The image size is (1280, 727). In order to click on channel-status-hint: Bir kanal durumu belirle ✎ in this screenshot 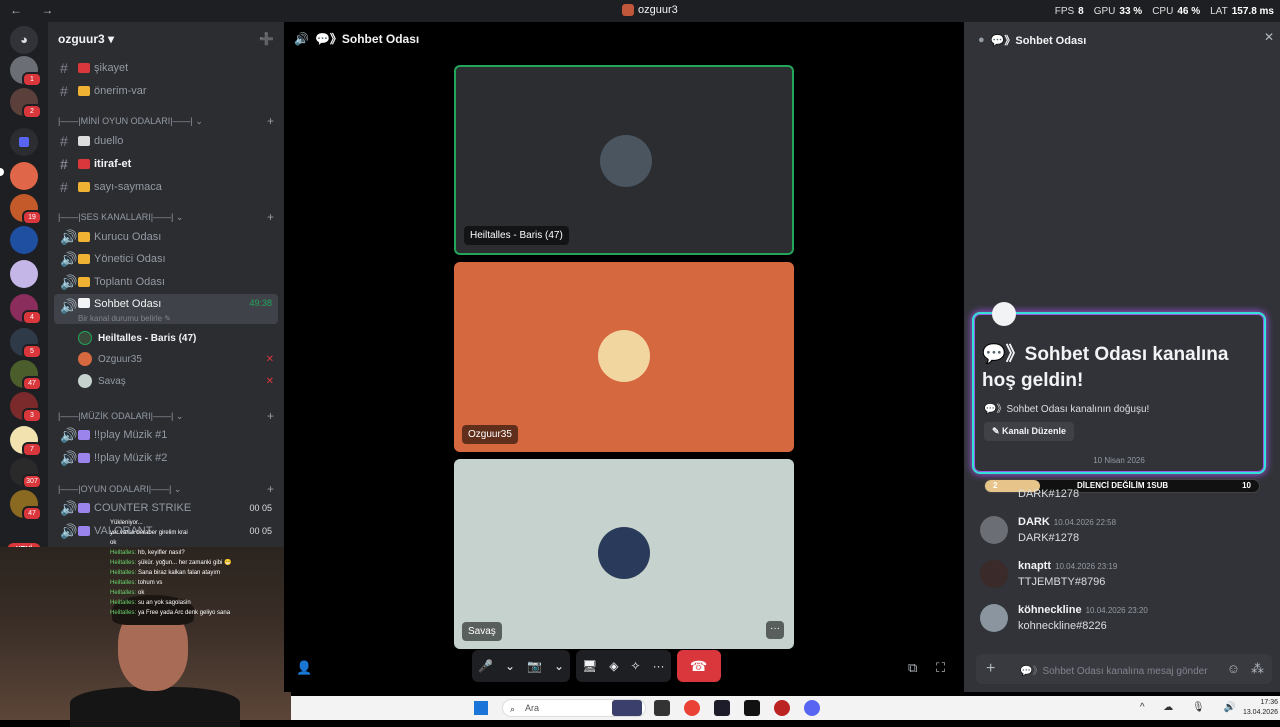, I will do `click(124, 318)`.